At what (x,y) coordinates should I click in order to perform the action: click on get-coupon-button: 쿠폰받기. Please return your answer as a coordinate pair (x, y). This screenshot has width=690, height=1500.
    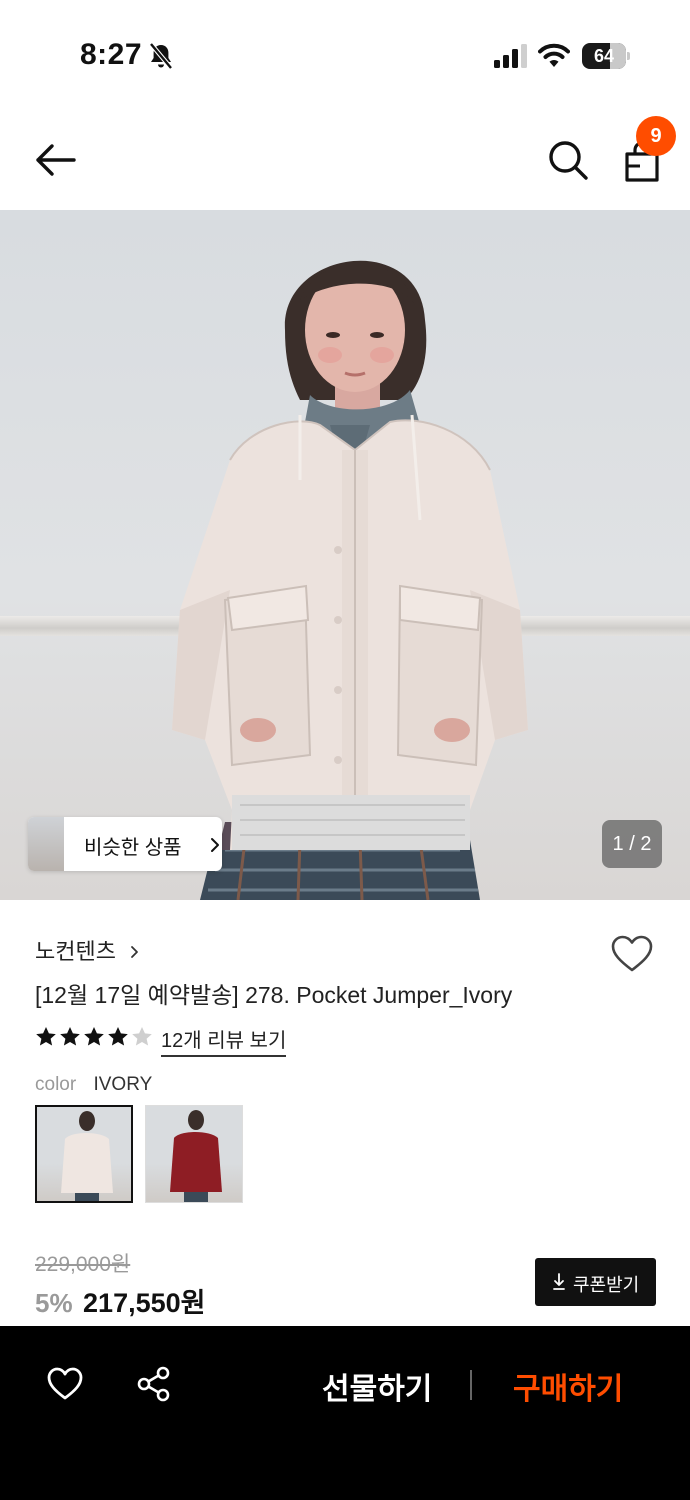
    Looking at the image, I should click on (595, 1282).